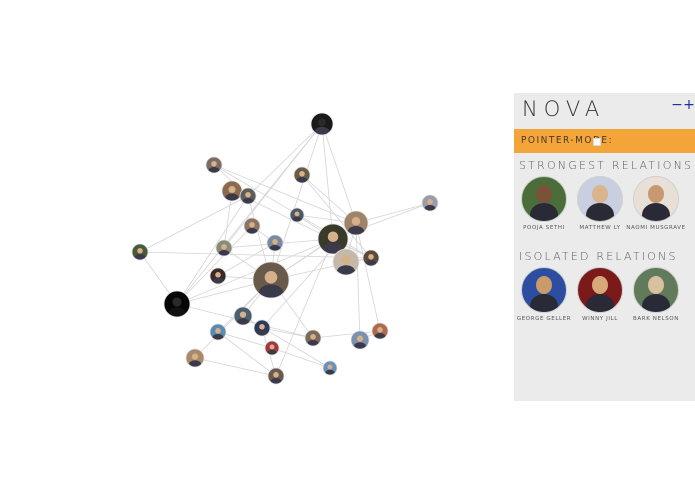 The height and width of the screenshot is (494, 695). I want to click on relation-card: POOJA SETHI, so click(544, 203).